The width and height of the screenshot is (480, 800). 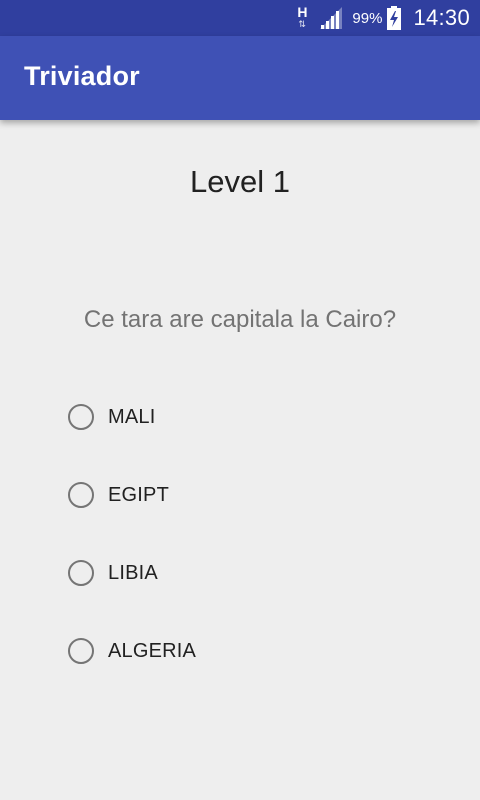 I want to click on option-label: MALI, so click(x=132, y=416).